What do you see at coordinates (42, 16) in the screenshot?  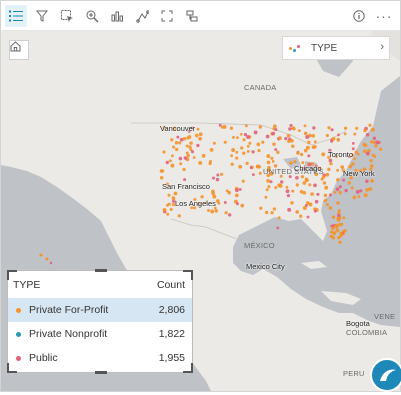 I see `filter-icon` at bounding box center [42, 16].